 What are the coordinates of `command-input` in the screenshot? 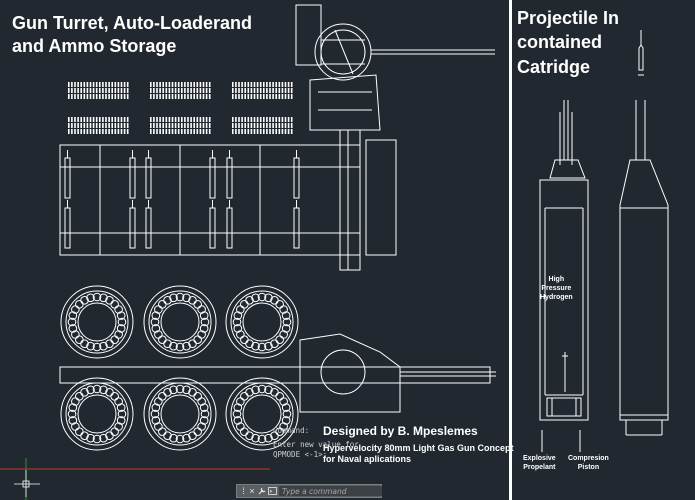 It's located at (330, 491).